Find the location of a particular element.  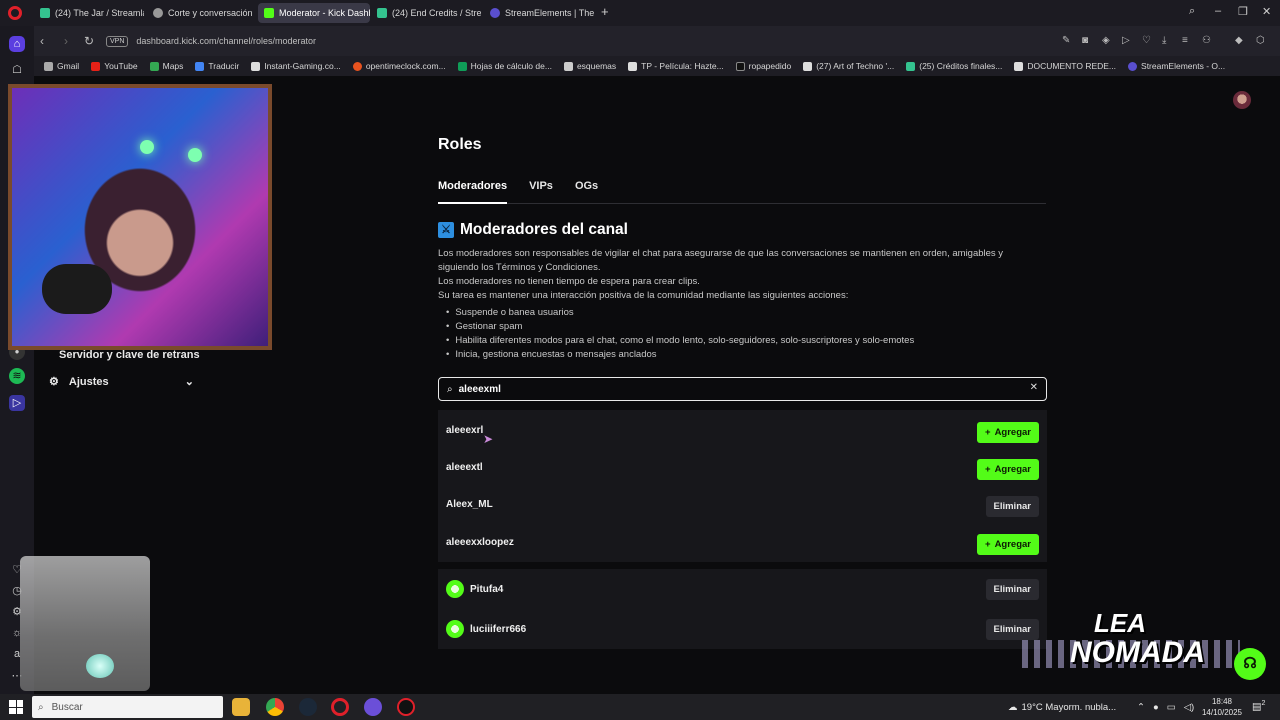

browser-tab-active: Moderator - Kick Dashbo is located at coordinates (314, 13).